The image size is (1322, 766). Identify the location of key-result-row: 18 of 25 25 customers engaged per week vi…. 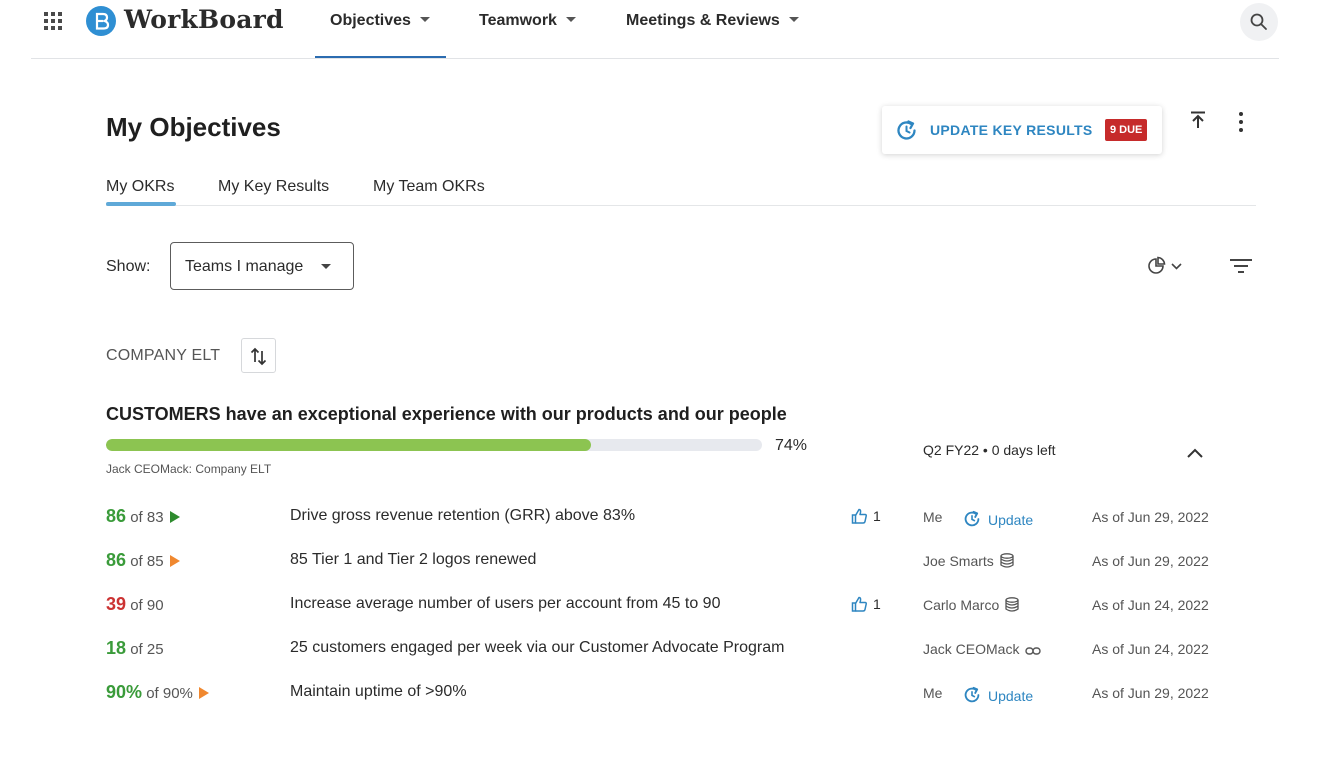
(661, 653).